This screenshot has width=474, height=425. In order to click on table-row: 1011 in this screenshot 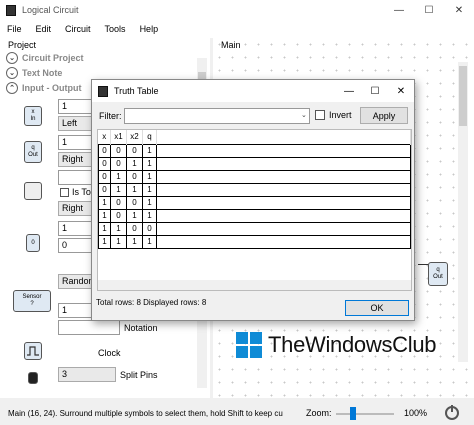, I will do `click(254, 215)`.